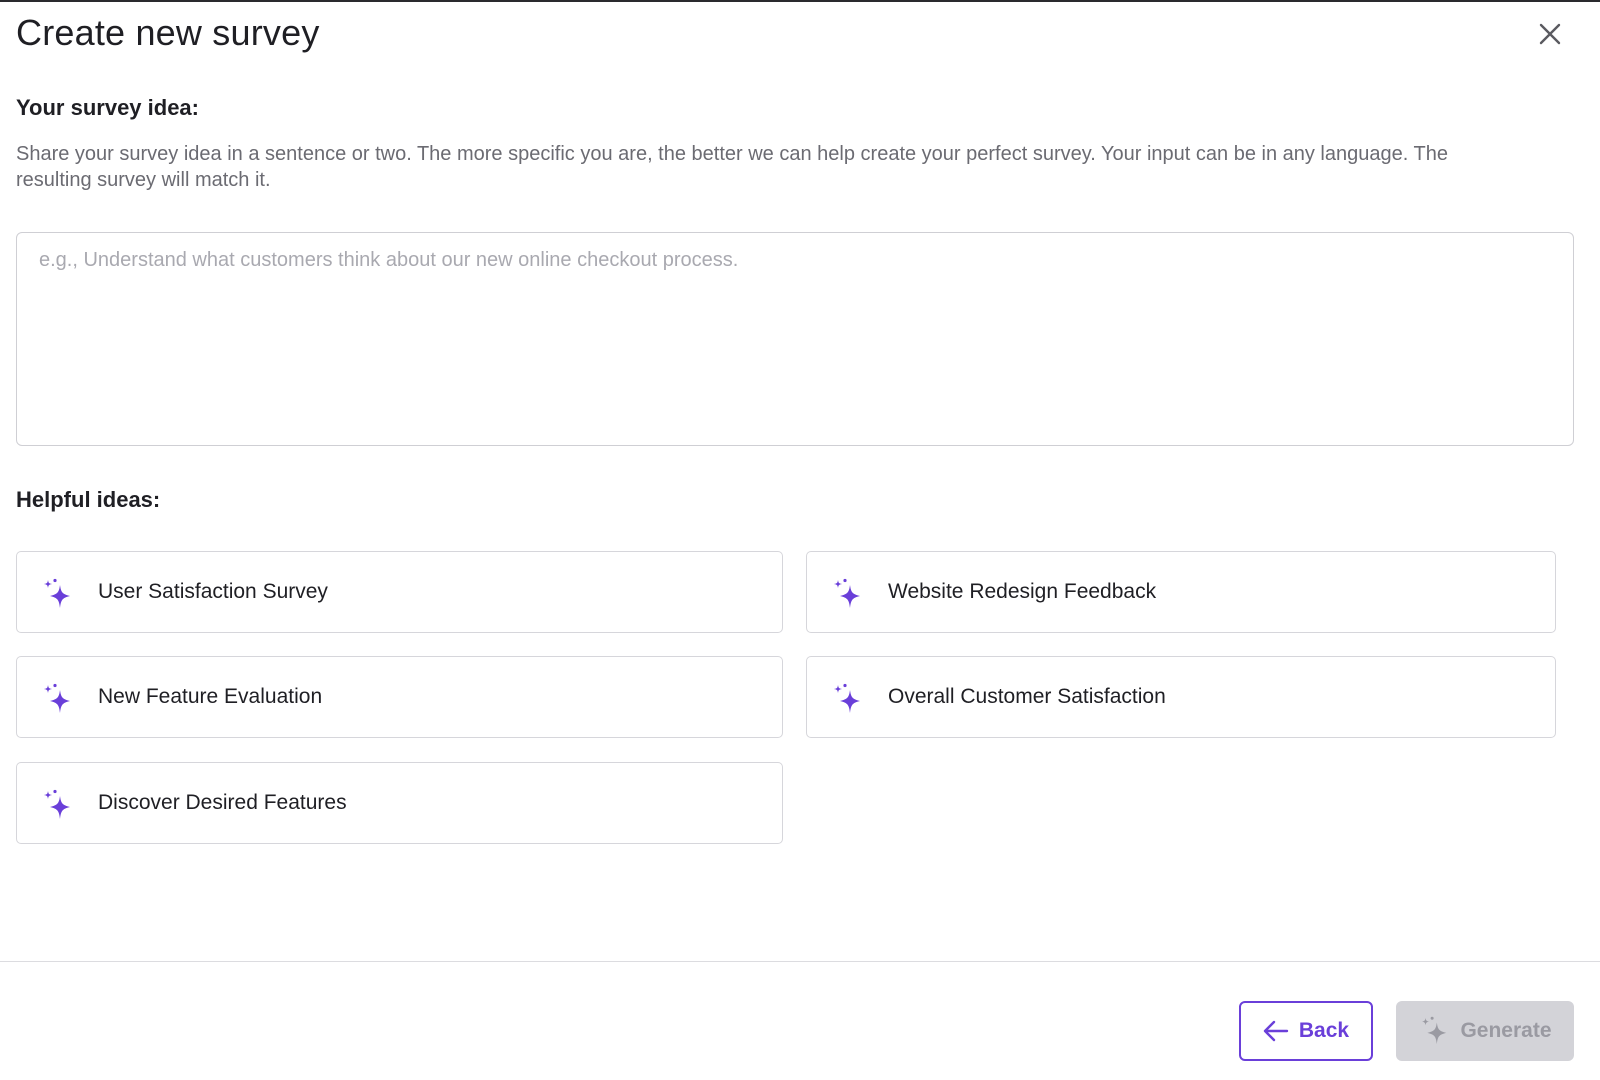  Describe the element at coordinates (88, 499) in the screenshot. I see `helpful-ideas-label: Helpful ideas:` at that location.